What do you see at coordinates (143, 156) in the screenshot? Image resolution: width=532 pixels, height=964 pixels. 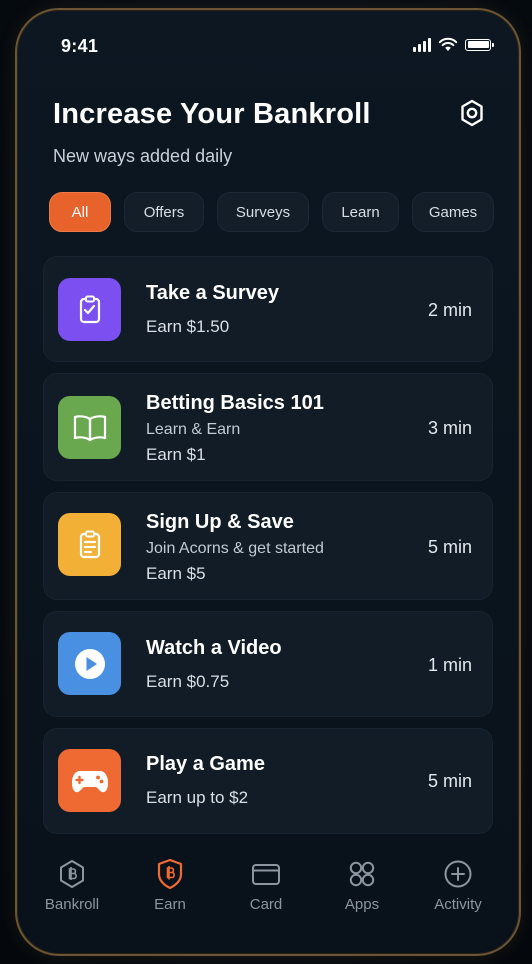 I see `page-subtitle: New ways added daily` at bounding box center [143, 156].